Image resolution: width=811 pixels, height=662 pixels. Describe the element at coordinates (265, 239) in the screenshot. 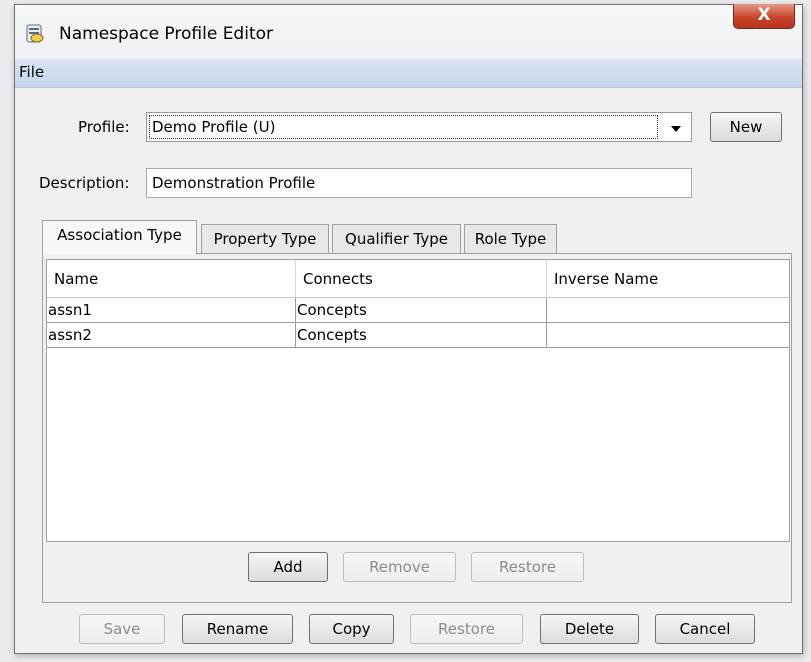

I see `tab-property-type: Property Type` at that location.